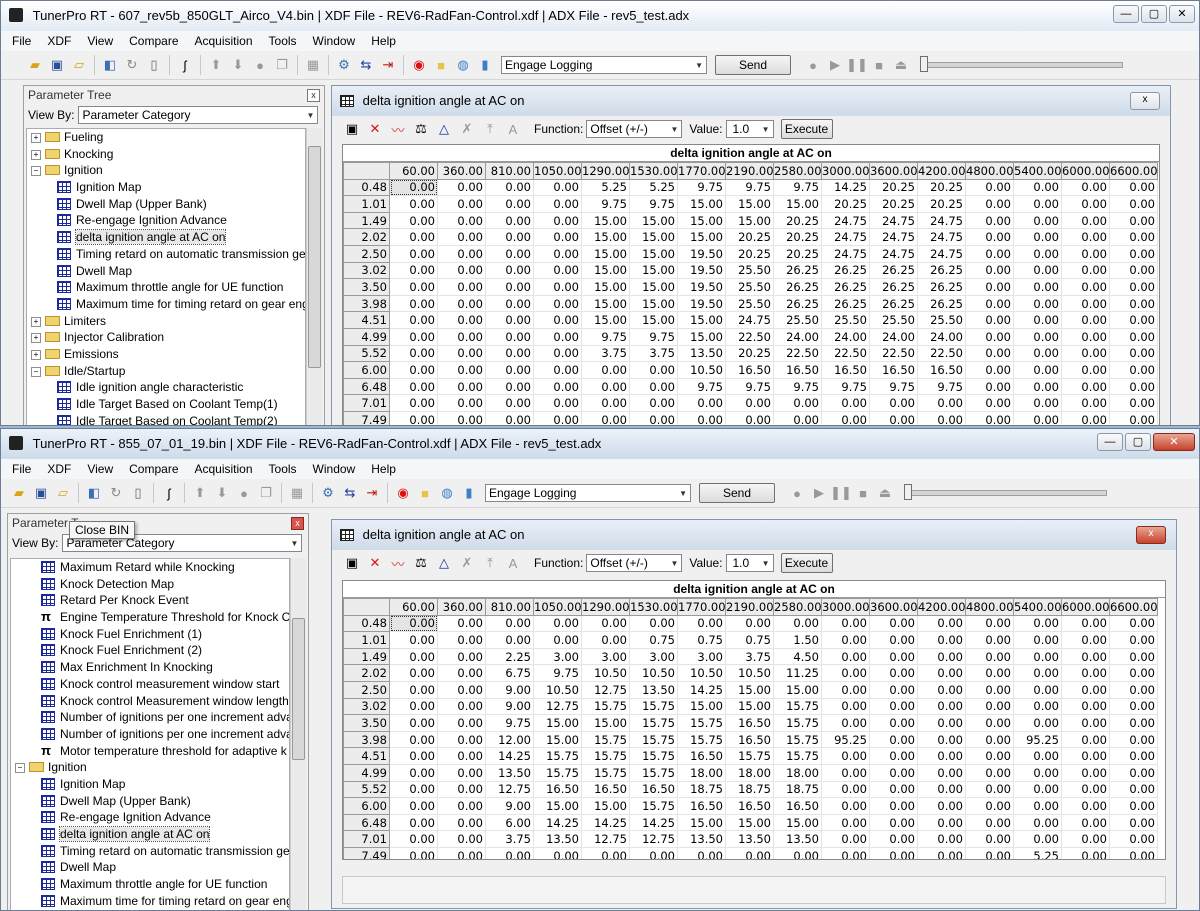 The height and width of the screenshot is (911, 1200). I want to click on row-header: 0.48, so click(366, 187).